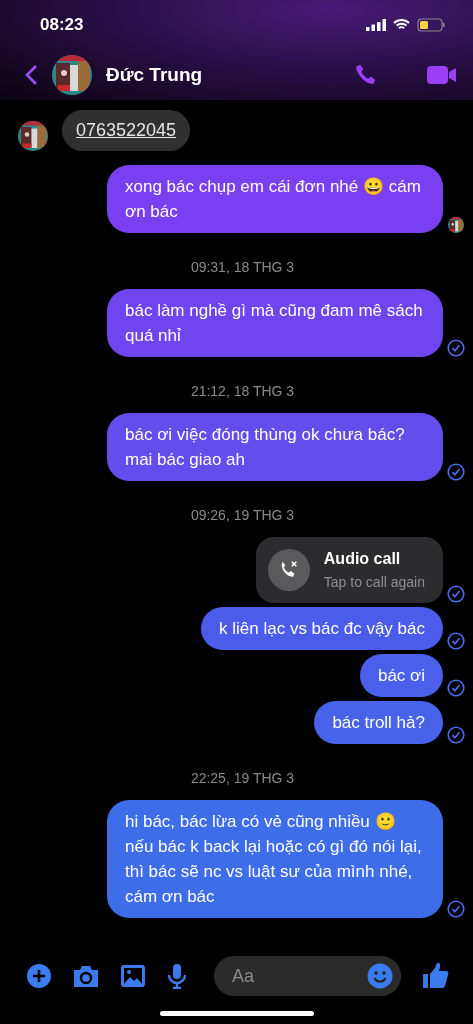 The height and width of the screenshot is (1024, 473). Describe the element at coordinates (275, 323) in the screenshot. I see `message-bubble: bác làm nghề gì mà cũng đam mê sách quá nhỉ` at that location.